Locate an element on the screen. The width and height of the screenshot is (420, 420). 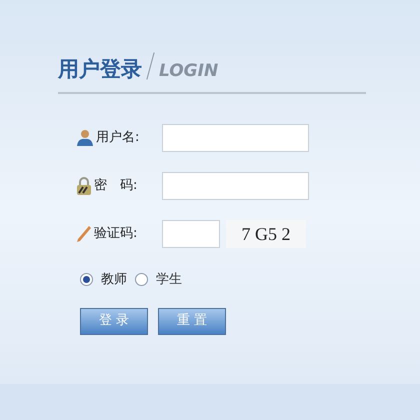
field-label: 用户名: is located at coordinates (118, 138).